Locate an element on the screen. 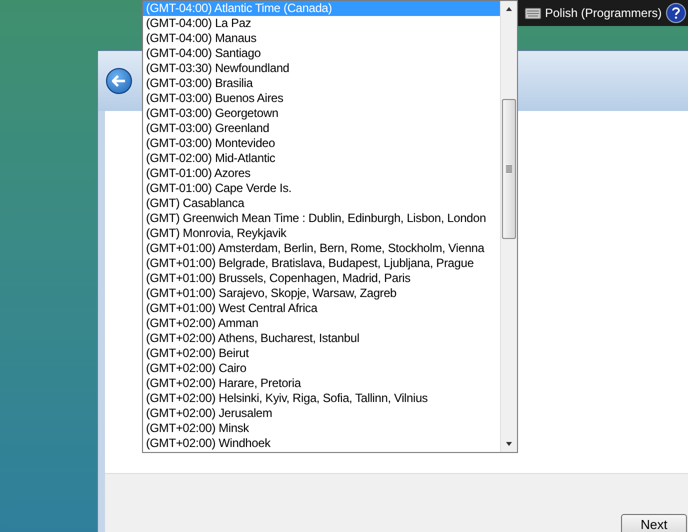 The width and height of the screenshot is (688, 532). left-arrow-icon is located at coordinates (119, 81).